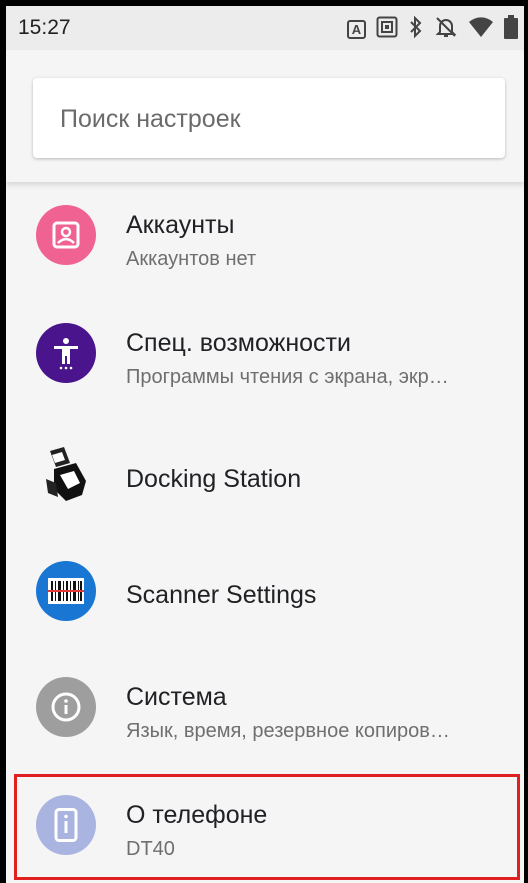  What do you see at coordinates (387, 29) in the screenshot?
I see `settings-box-icon` at bounding box center [387, 29].